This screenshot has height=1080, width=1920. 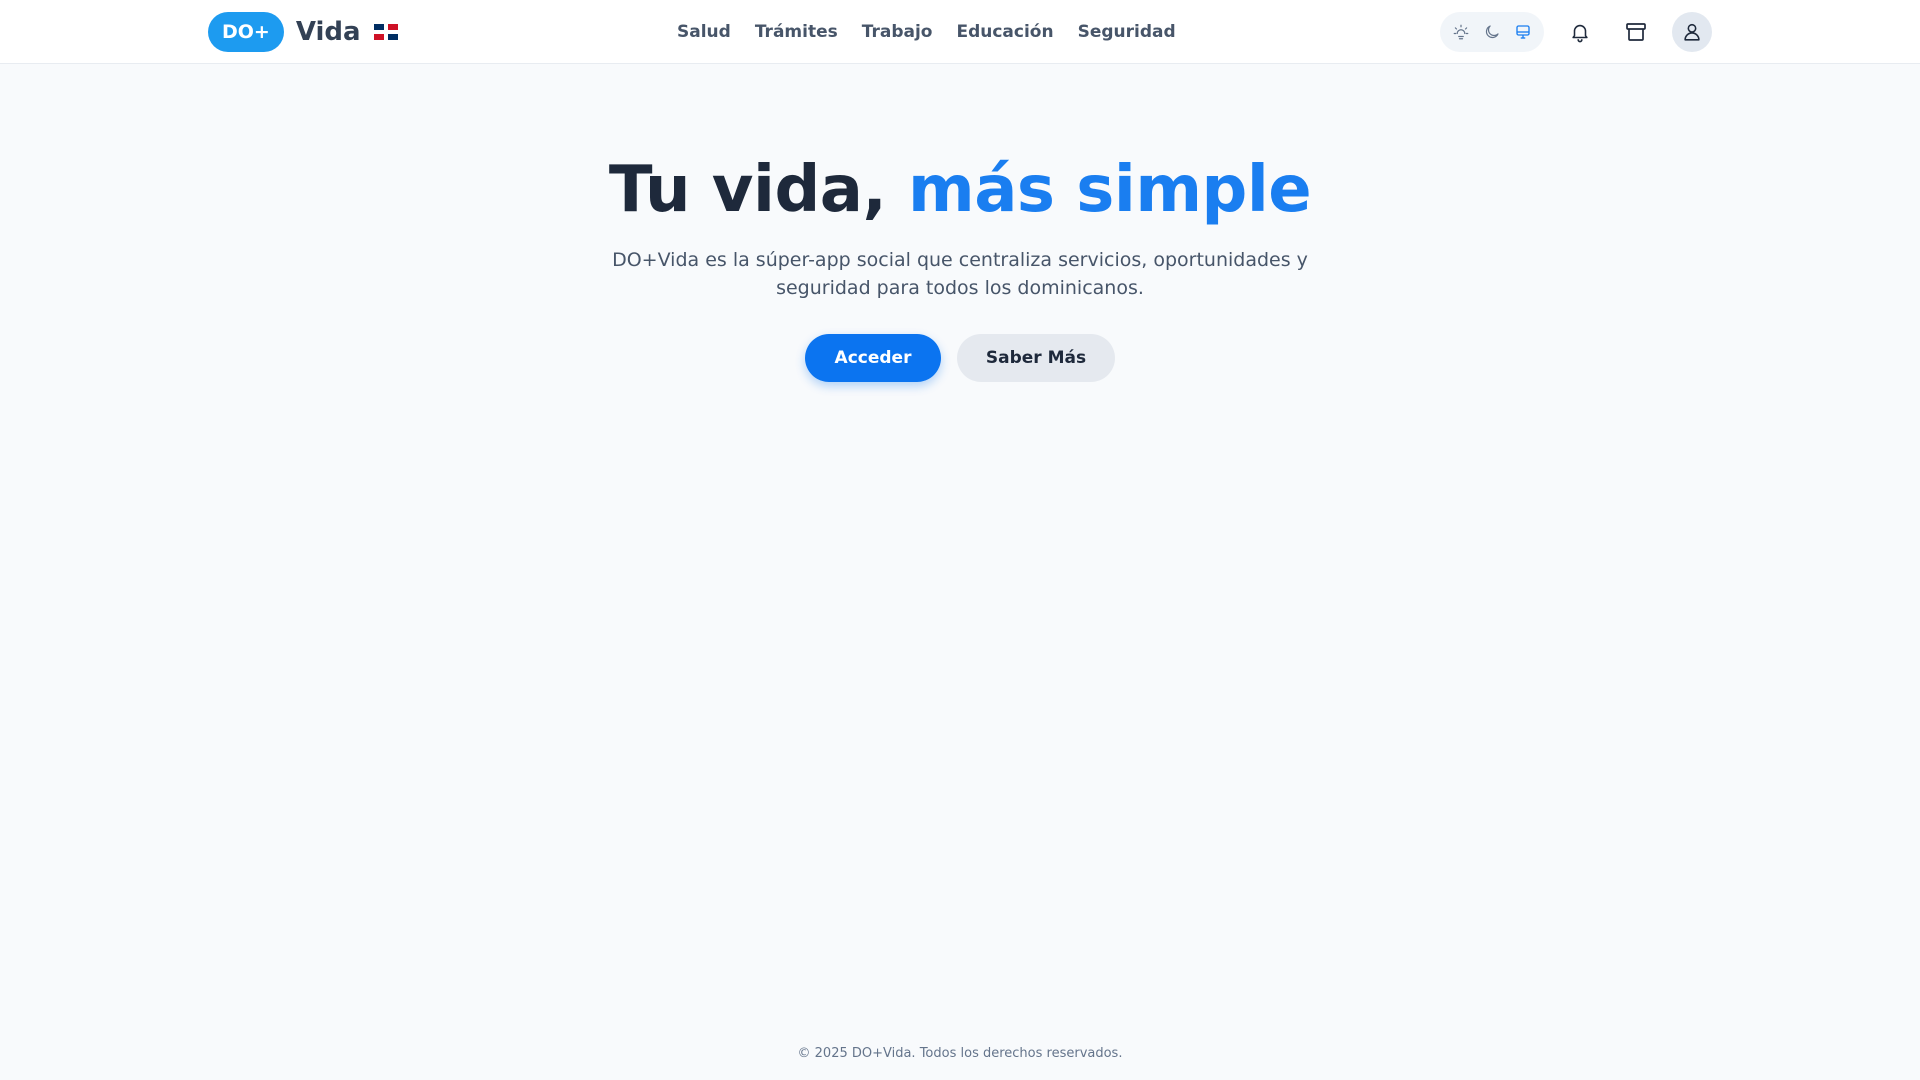 What do you see at coordinates (246, 32) in the screenshot?
I see `brand-badge: DO+` at bounding box center [246, 32].